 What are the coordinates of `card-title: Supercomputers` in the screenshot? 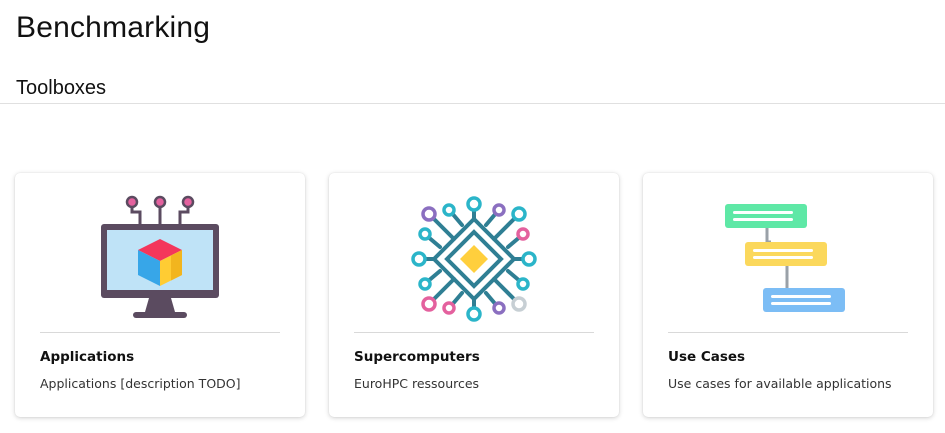 It's located at (417, 357).